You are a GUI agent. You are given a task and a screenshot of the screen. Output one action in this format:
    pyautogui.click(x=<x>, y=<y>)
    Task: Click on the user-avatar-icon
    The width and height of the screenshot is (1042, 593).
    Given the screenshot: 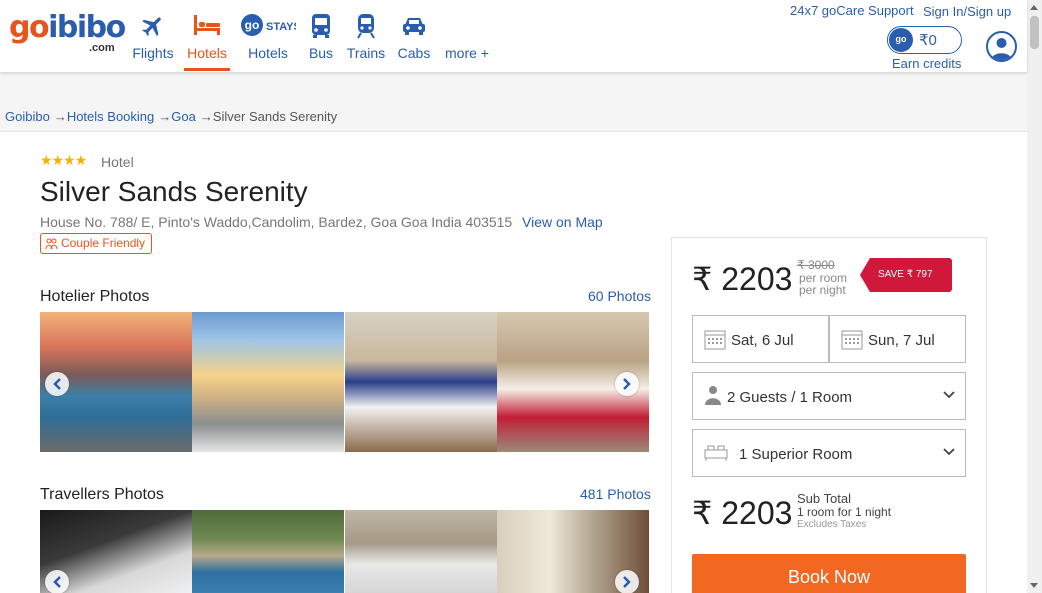 What is the action you would take?
    pyautogui.click(x=1001, y=46)
    